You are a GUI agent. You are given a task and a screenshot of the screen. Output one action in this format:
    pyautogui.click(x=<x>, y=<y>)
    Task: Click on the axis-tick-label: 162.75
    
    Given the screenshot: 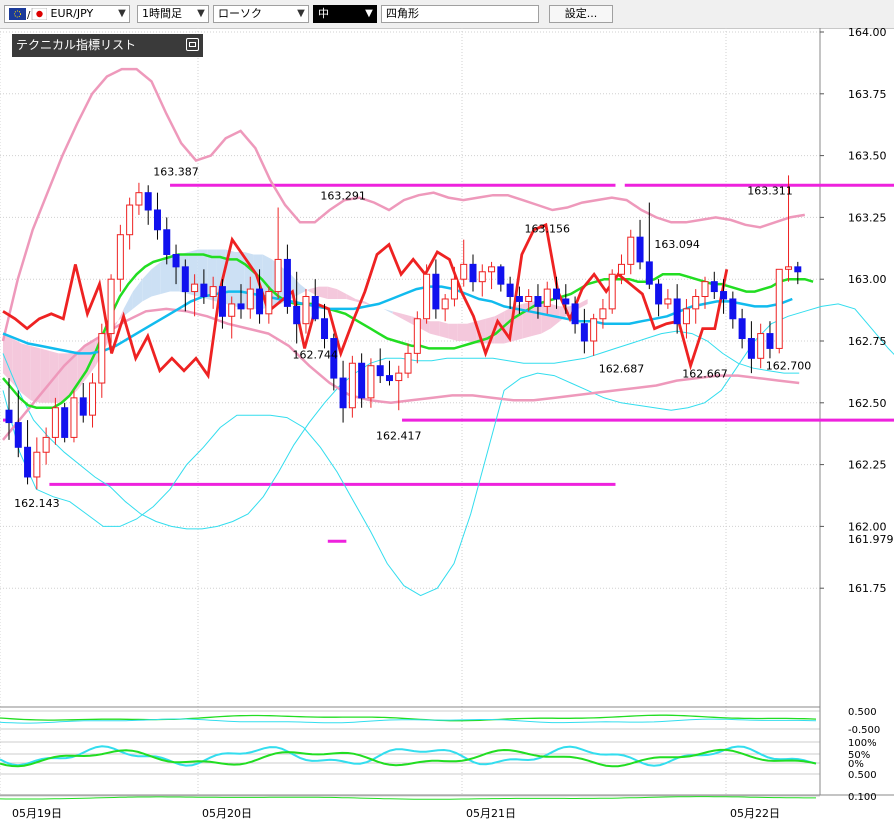 What is the action you would take?
    pyautogui.click(x=867, y=341)
    